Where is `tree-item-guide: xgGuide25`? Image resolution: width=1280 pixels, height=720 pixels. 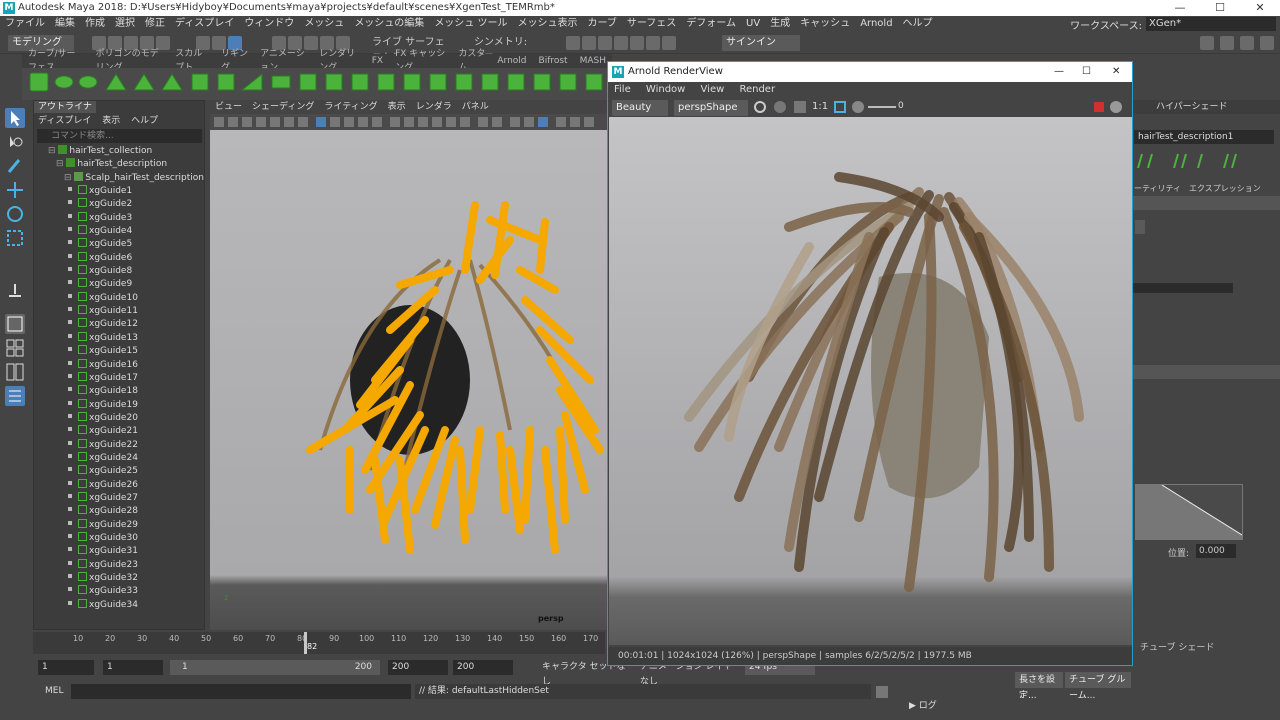
tree-item-guide: xgGuide25 is located at coordinates (118, 471).